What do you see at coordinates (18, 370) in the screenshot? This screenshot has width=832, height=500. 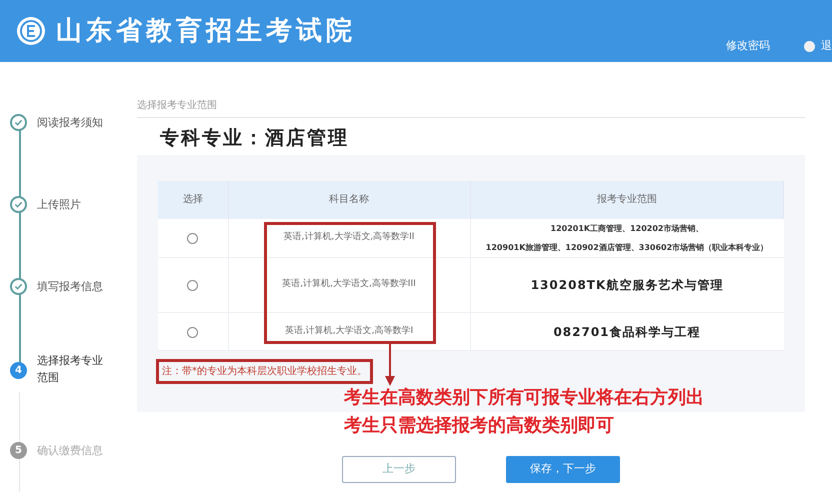 I see `step-number: 4` at bounding box center [18, 370].